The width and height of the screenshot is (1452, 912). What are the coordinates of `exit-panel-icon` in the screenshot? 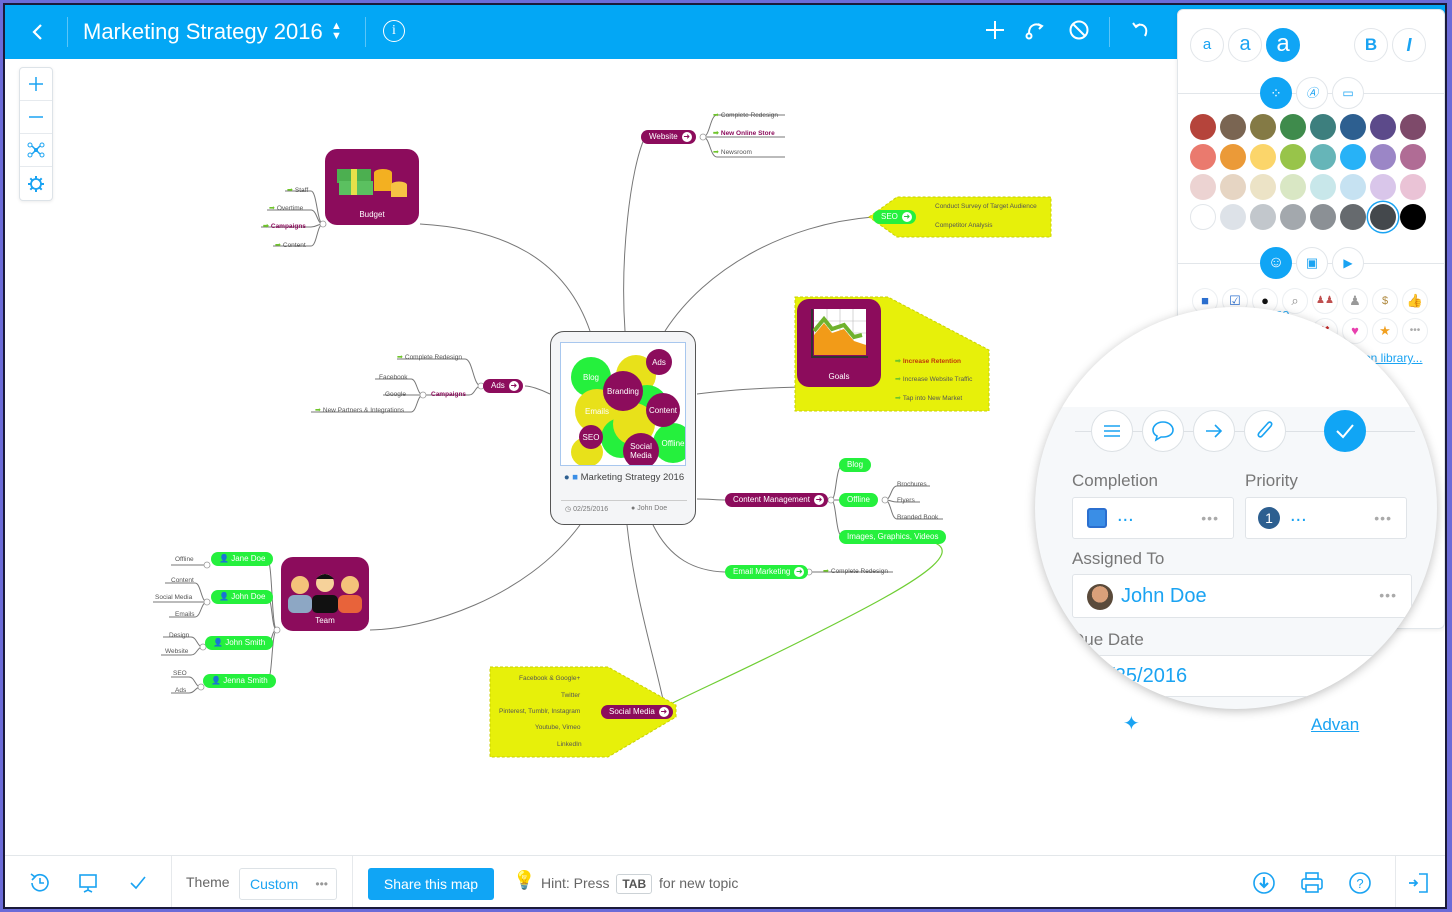 It's located at (1418, 883).